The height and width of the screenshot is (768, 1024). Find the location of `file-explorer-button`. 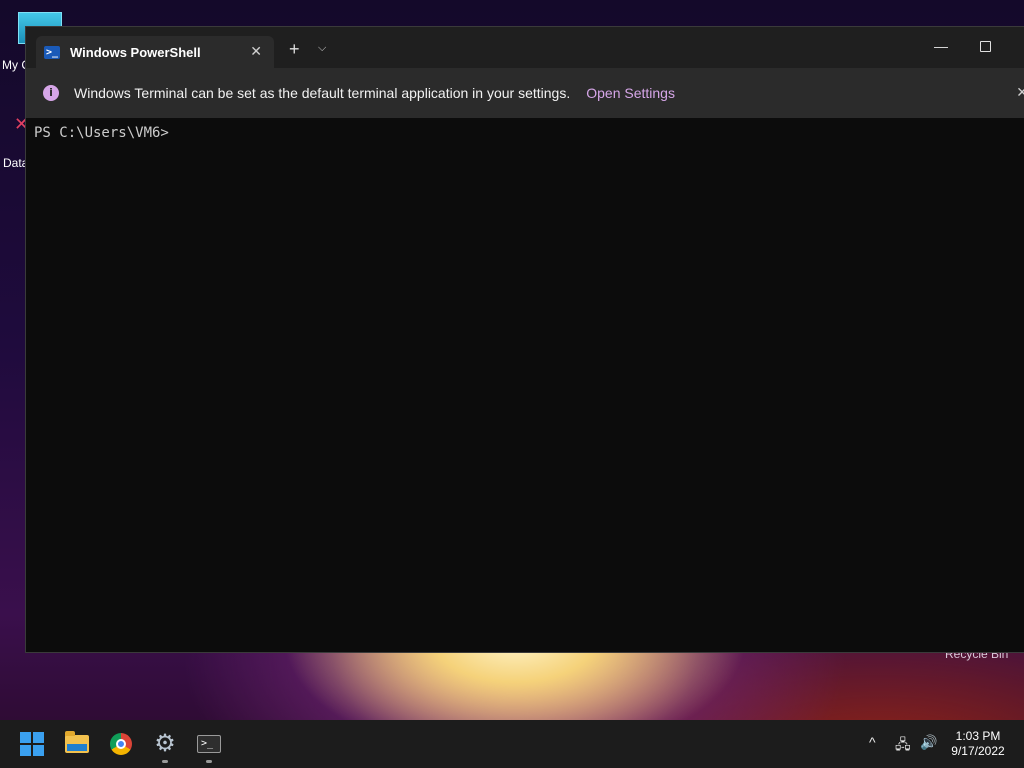

file-explorer-button is located at coordinates (77, 744).